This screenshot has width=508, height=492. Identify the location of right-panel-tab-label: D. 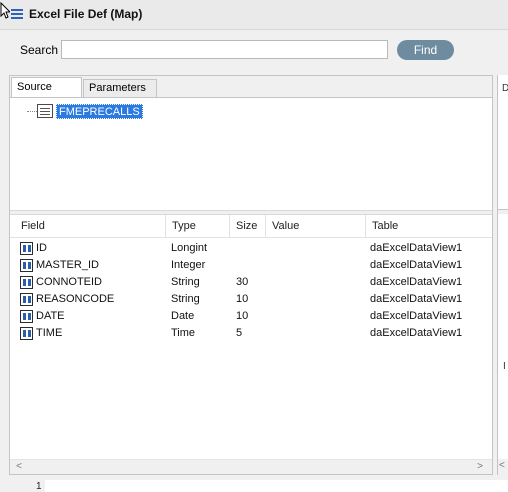
(505, 88).